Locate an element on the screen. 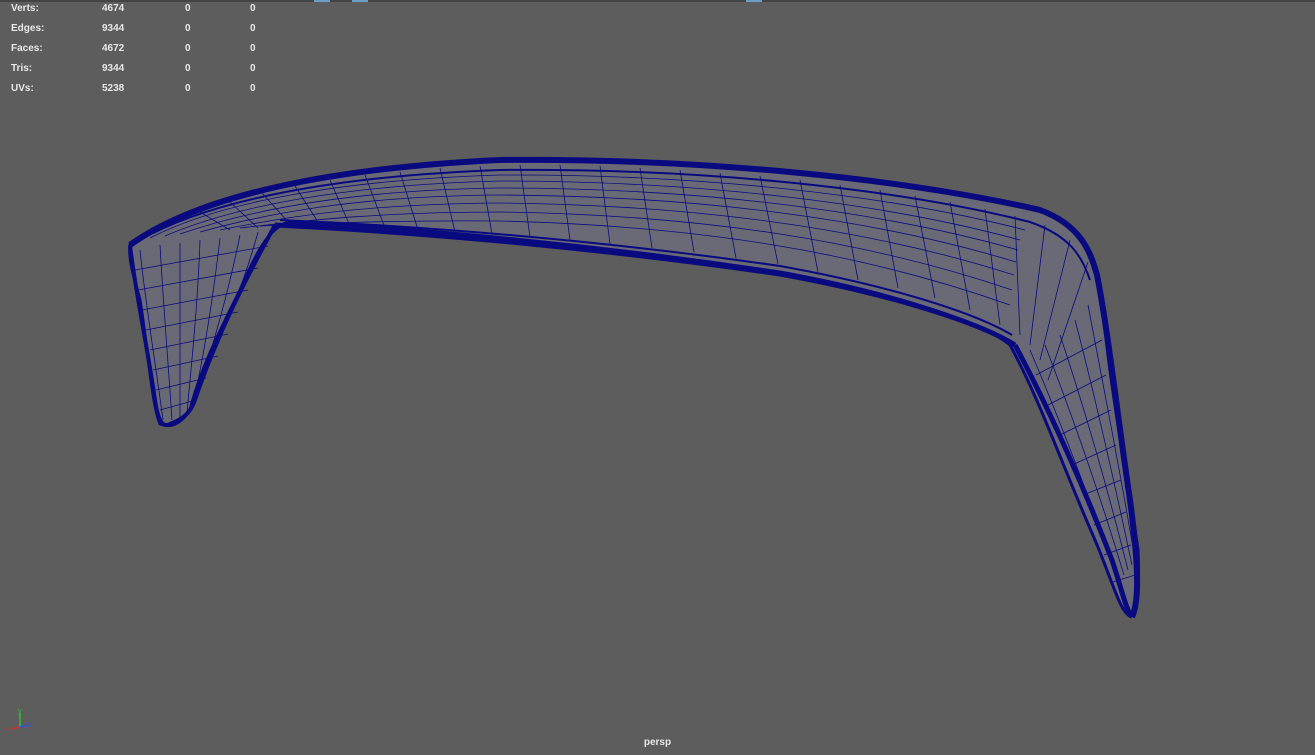  hud-value: 5238 is located at coordinates (113, 88).